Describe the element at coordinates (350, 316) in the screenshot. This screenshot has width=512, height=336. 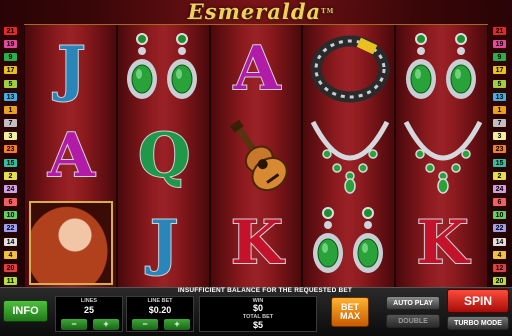
I see `bet-max-line2: MAX` at that location.